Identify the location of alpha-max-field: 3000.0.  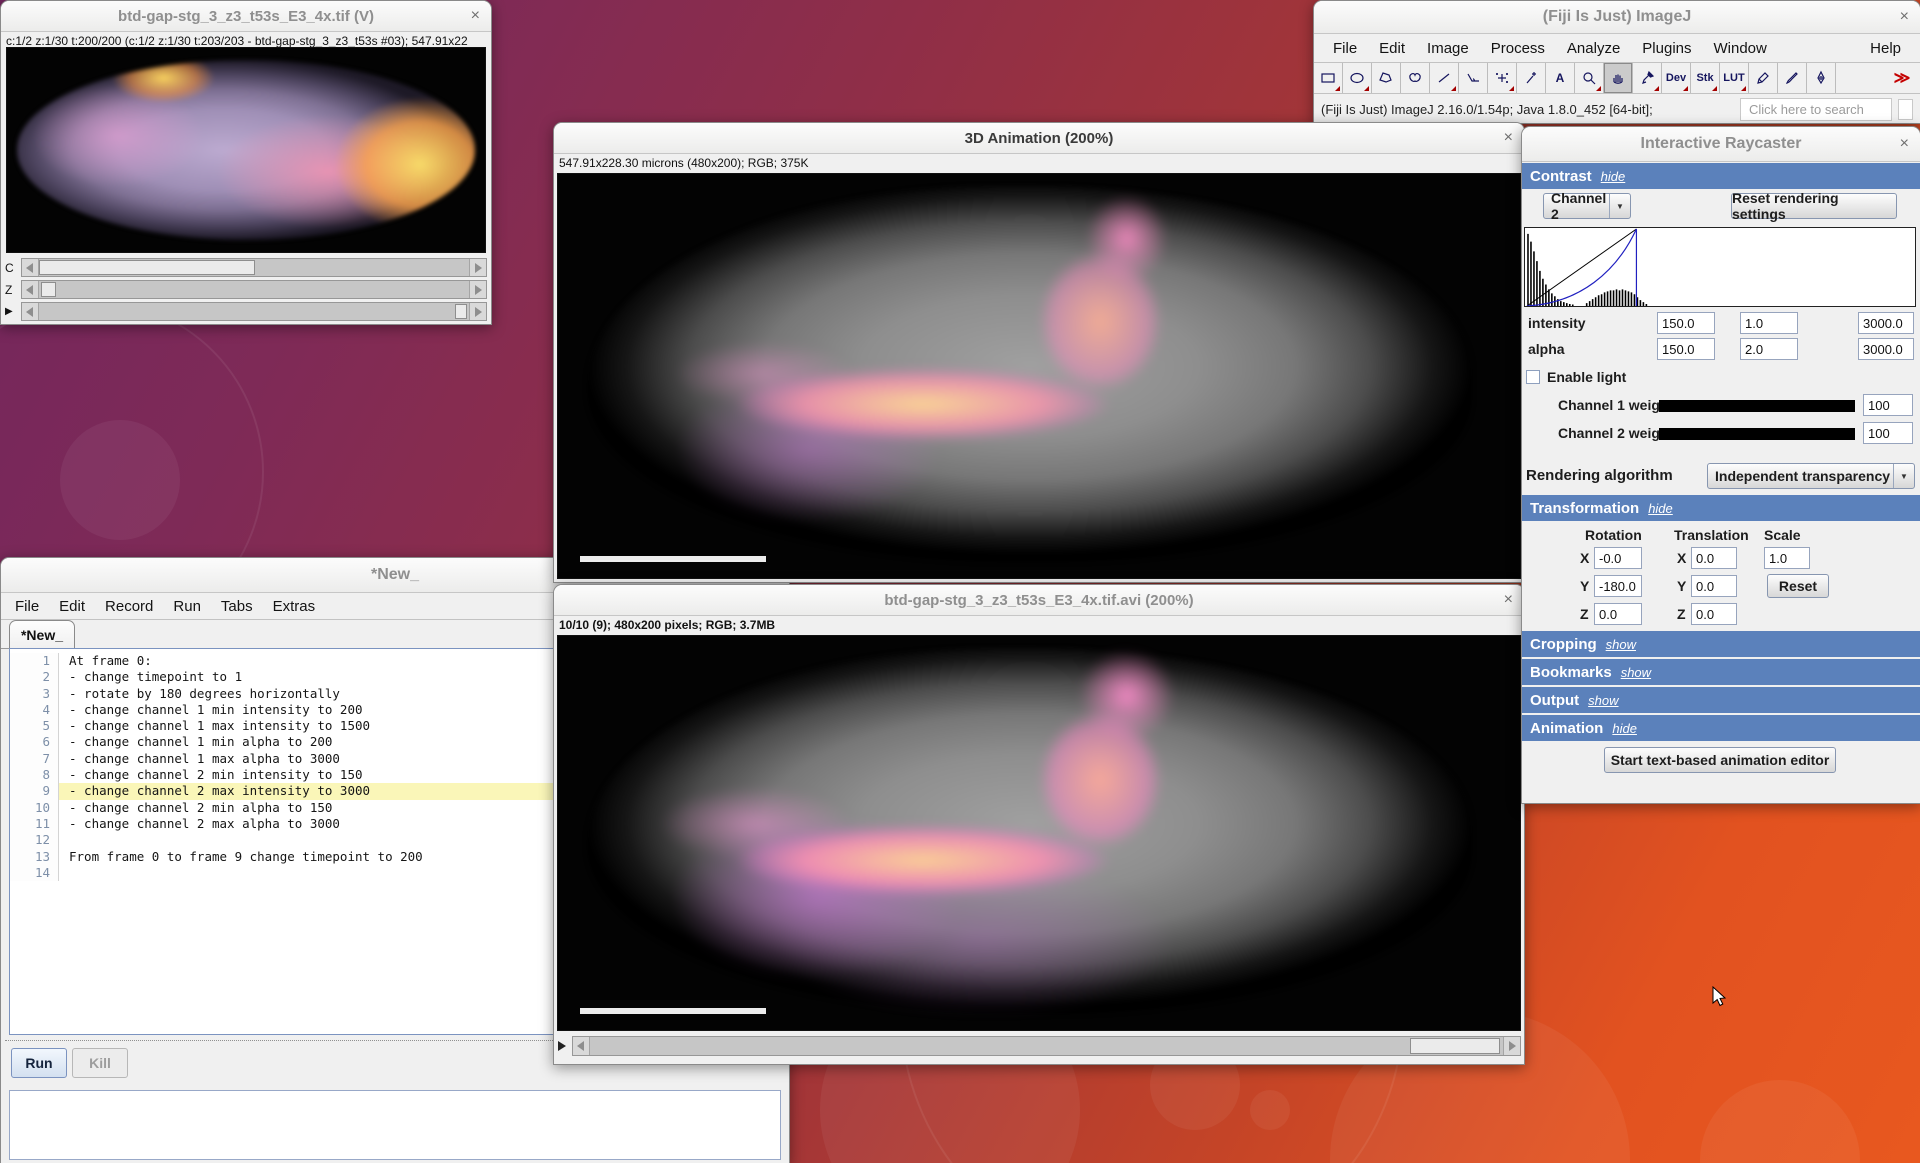
(1886, 349).